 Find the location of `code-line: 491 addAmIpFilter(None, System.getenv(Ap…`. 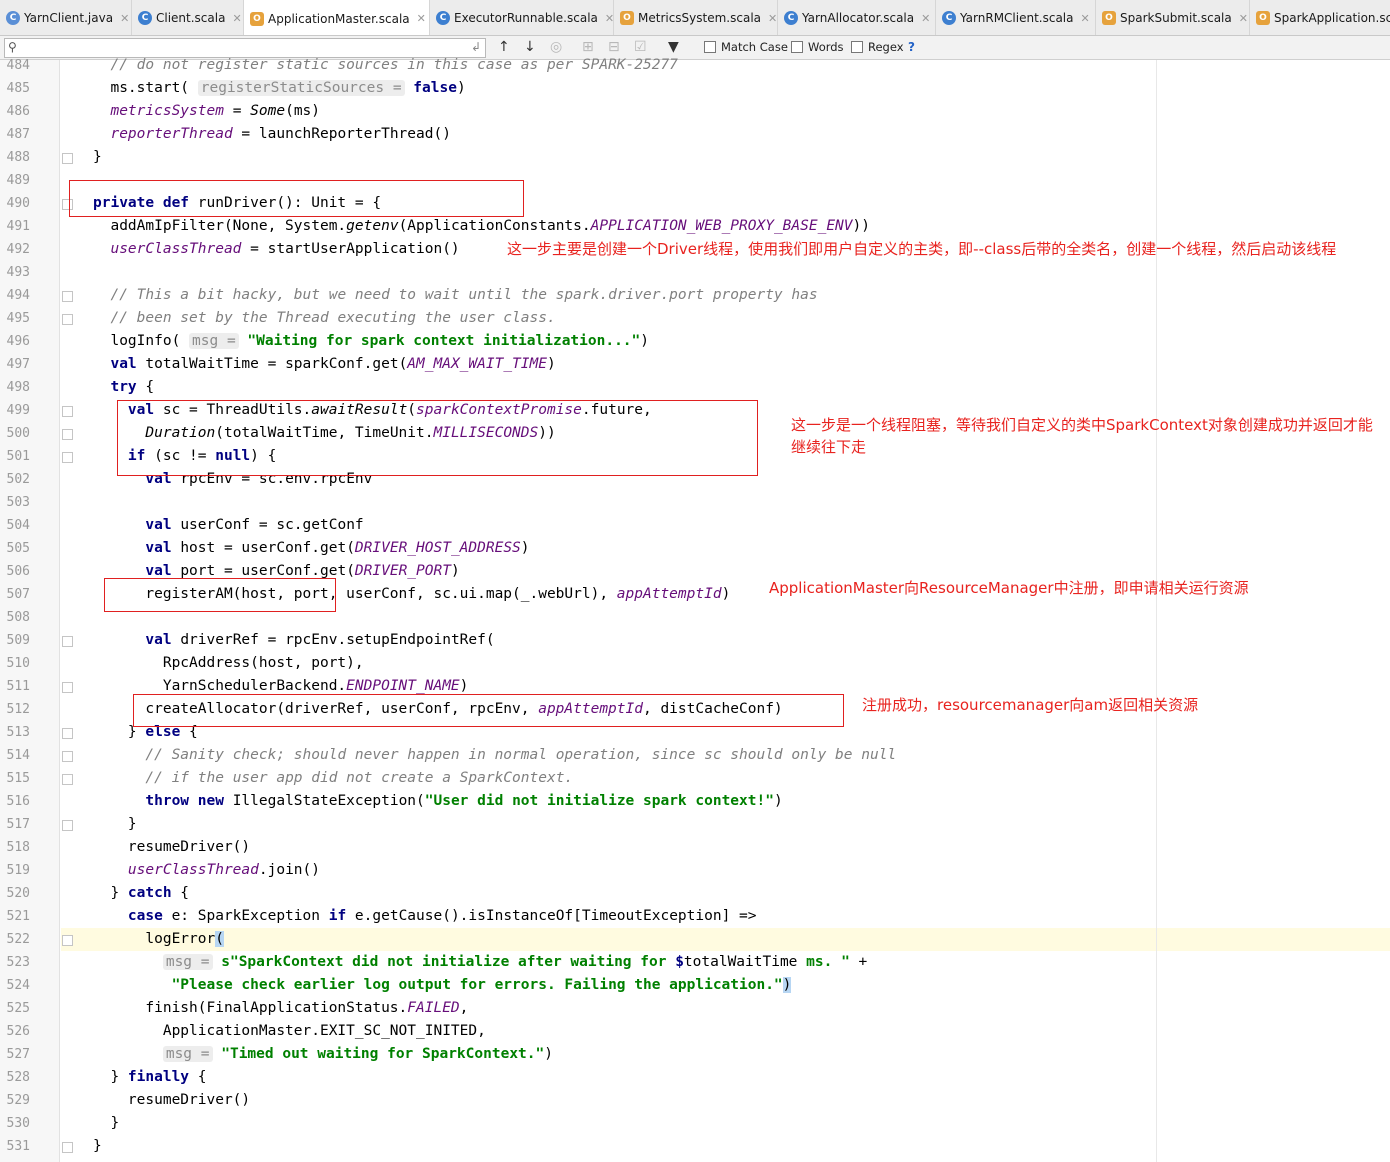

code-line: 491 addAmIpFilter(None, System.getenv(Ap… is located at coordinates (695, 227).